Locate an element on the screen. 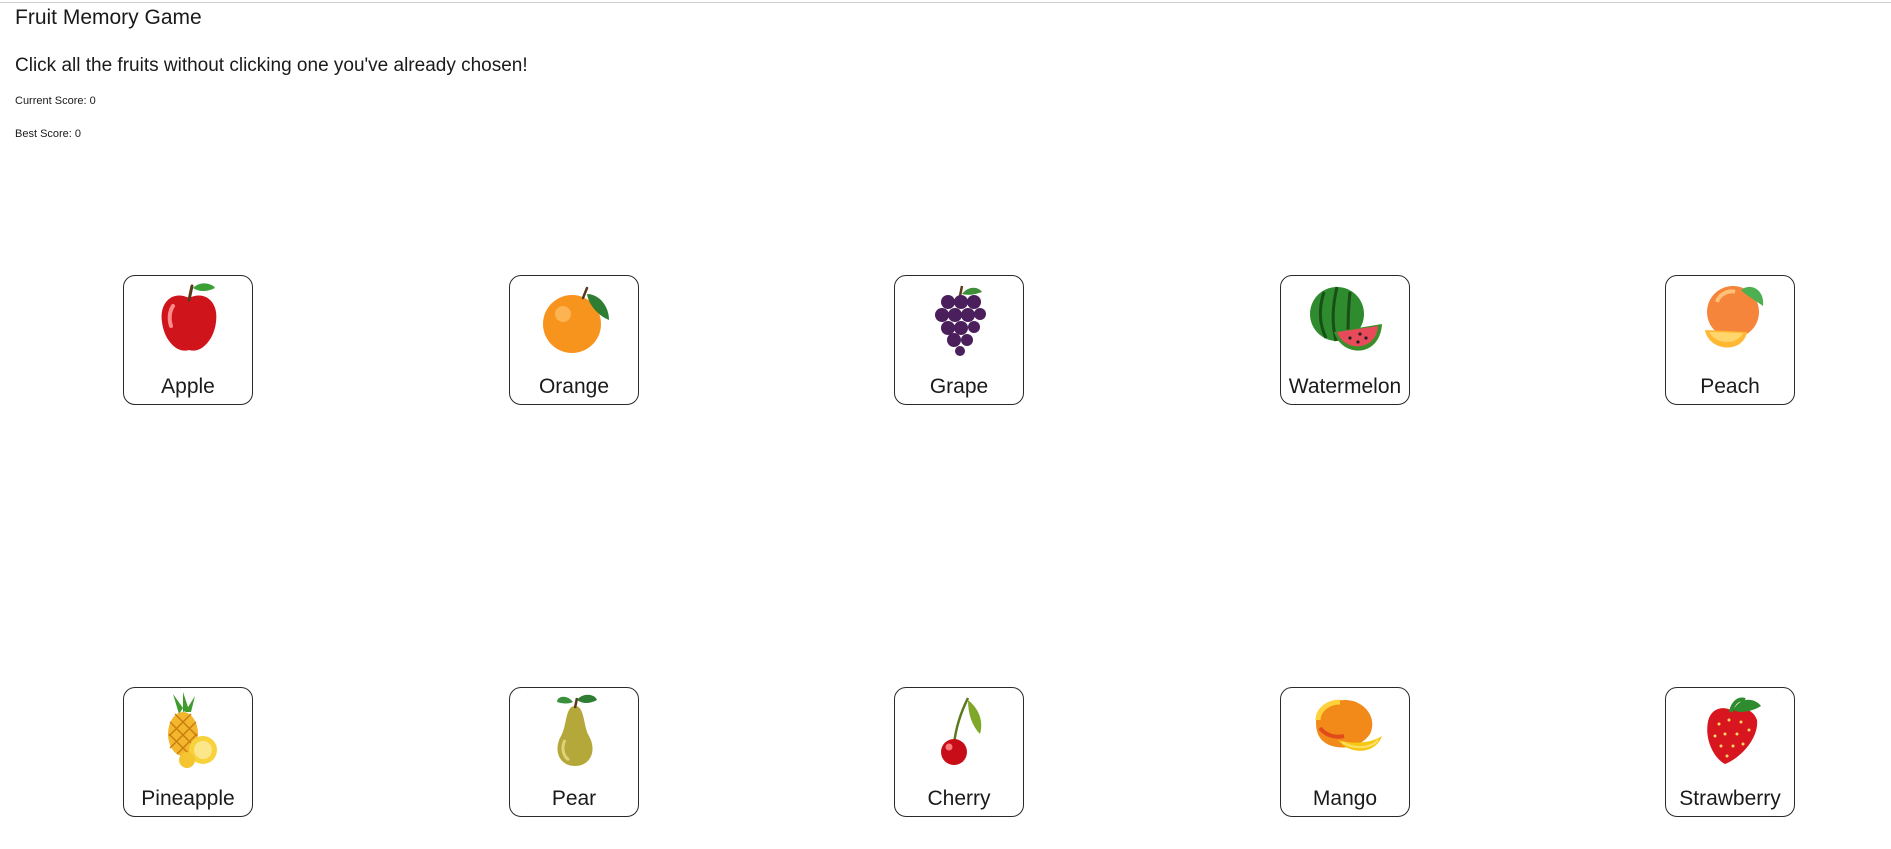 The height and width of the screenshot is (849, 1891). strawberry-icon is located at coordinates (1734, 730).